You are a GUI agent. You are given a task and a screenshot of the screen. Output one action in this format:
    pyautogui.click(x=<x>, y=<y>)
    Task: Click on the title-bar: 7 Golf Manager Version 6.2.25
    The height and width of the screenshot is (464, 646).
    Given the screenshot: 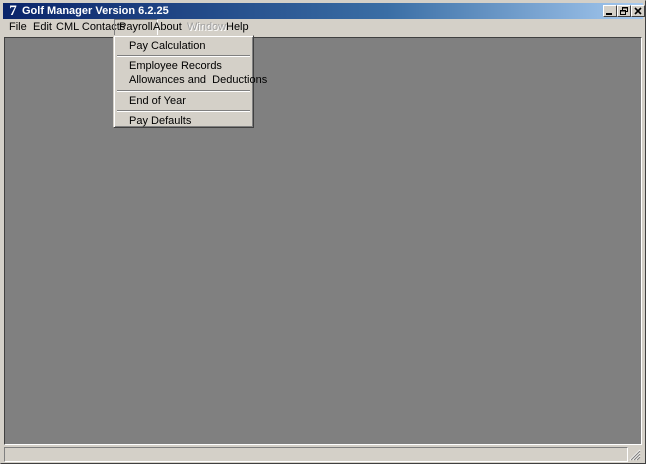 What is the action you would take?
    pyautogui.click(x=324, y=11)
    